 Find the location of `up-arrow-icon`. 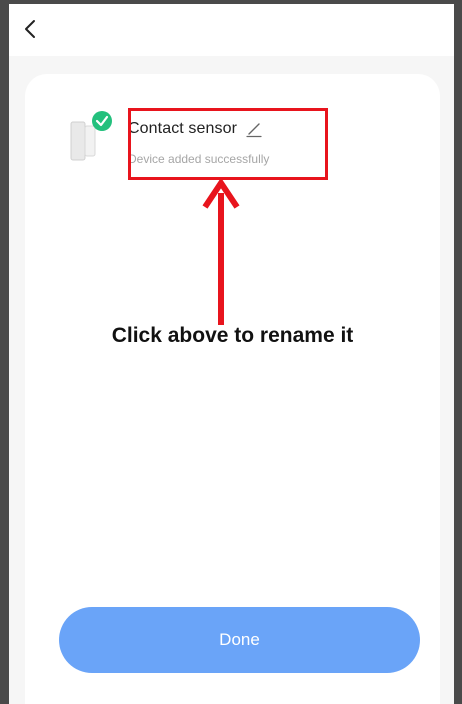

up-arrow-icon is located at coordinates (221, 252).